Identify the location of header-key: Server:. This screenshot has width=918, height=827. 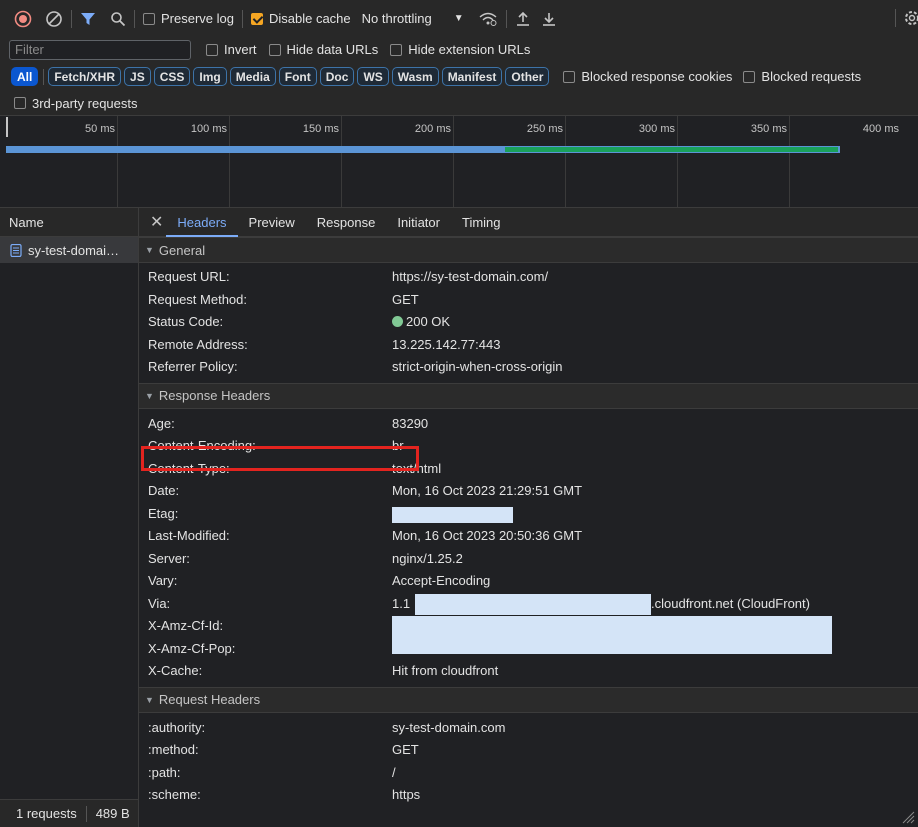
(169, 558).